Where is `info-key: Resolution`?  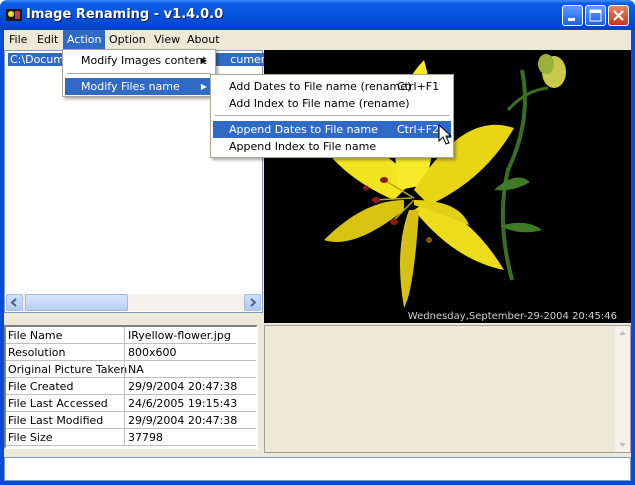 info-key: Resolution is located at coordinates (37, 352).